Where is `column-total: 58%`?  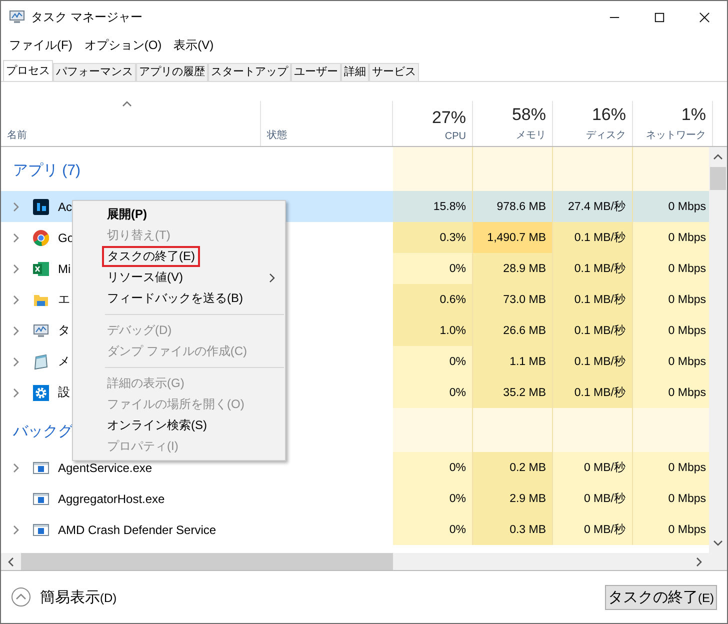 column-total: 58% is located at coordinates (529, 115).